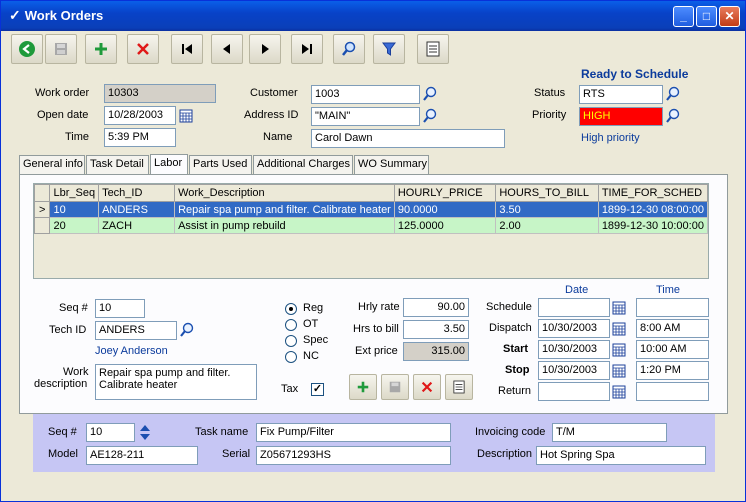  What do you see at coordinates (187, 330) in the screenshot?
I see `tech-lookup-button` at bounding box center [187, 330].